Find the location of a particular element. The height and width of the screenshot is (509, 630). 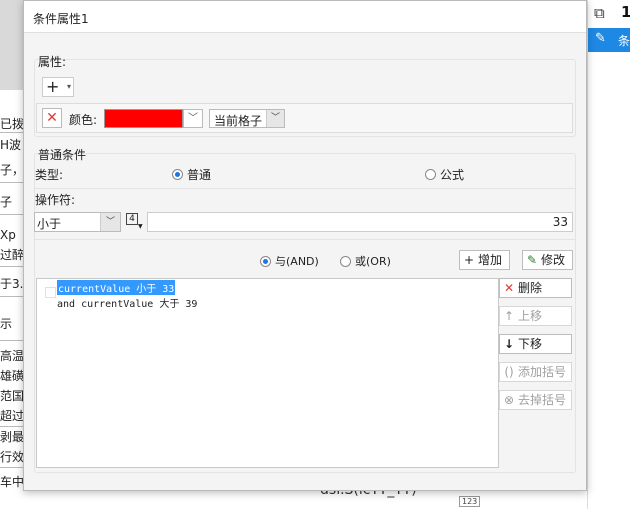

remove-bracket-label: 去掉括号 is located at coordinates (542, 400).